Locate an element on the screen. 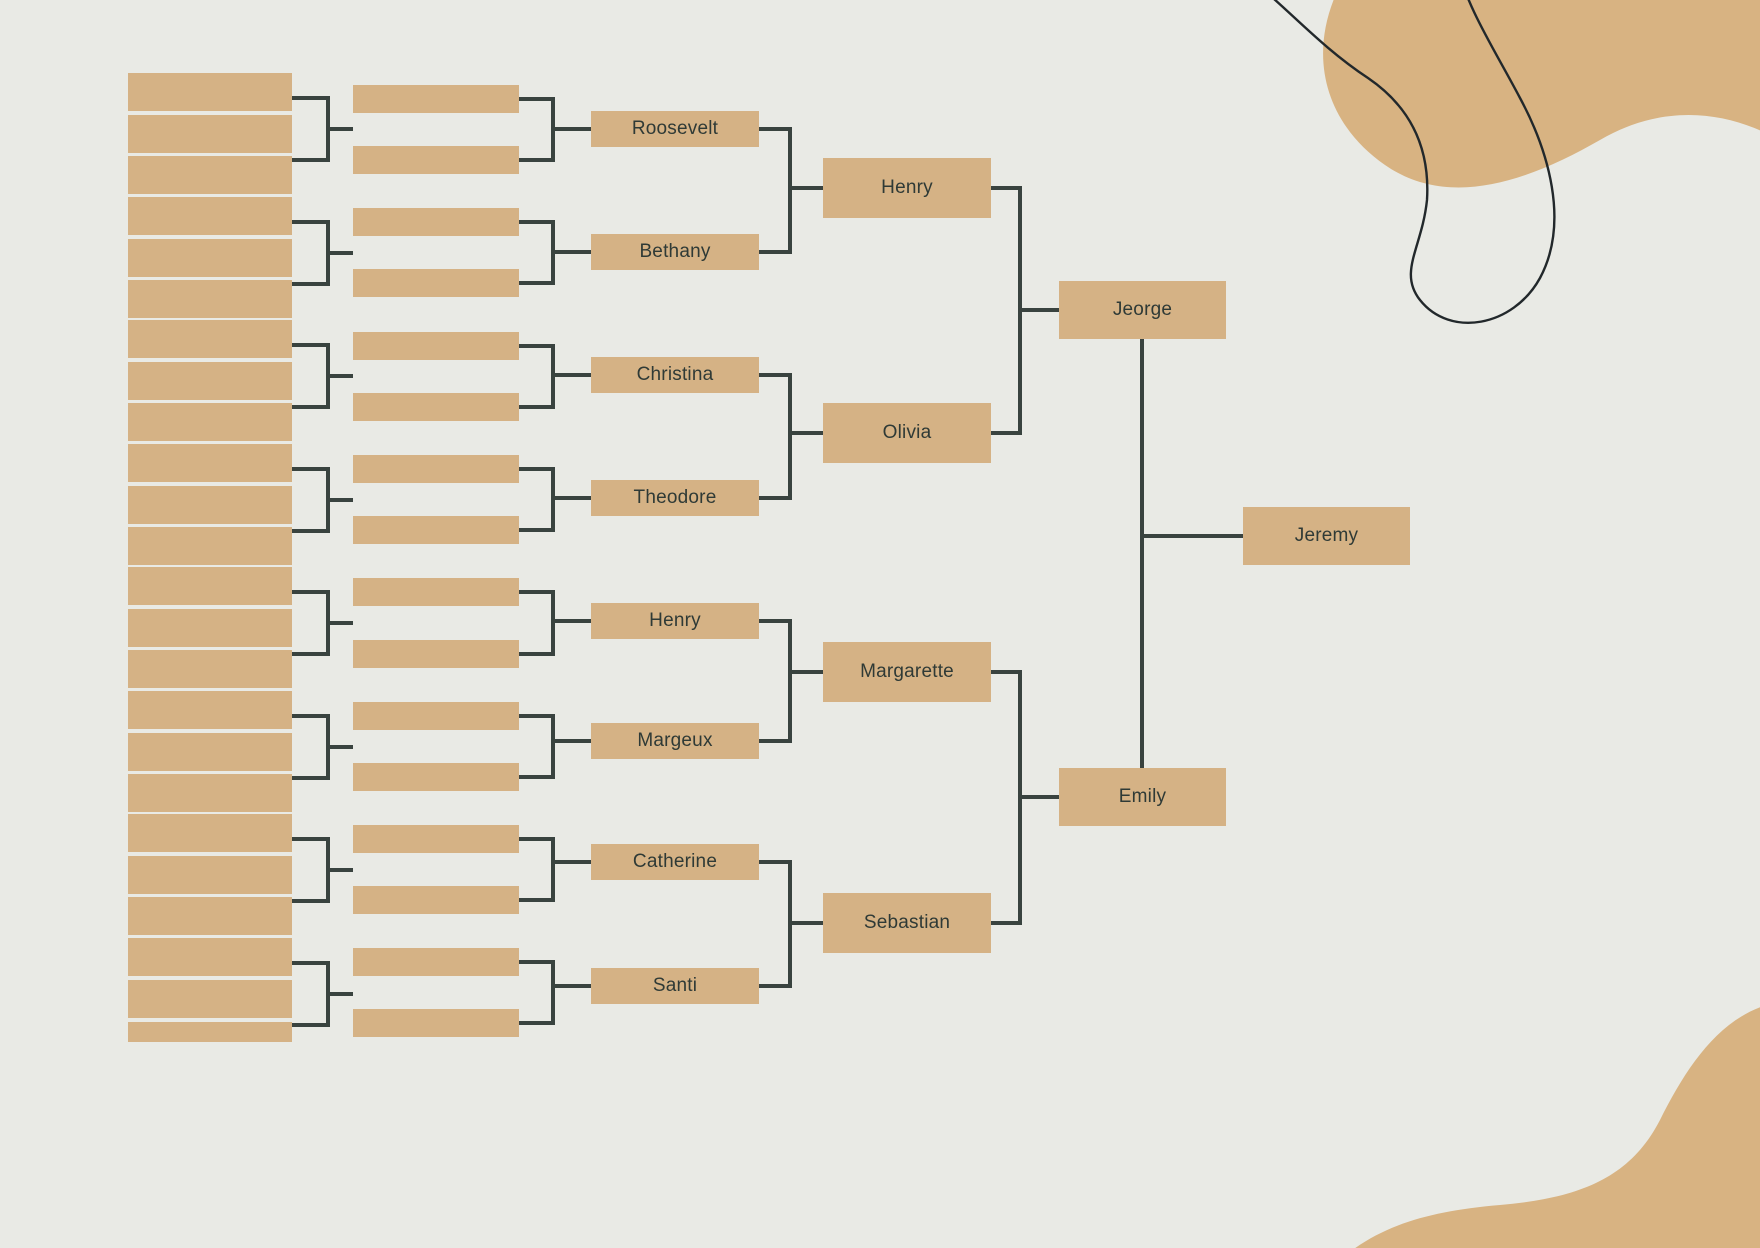 The width and height of the screenshot is (1760, 1248). round3-boxes is located at coordinates (675, 557).